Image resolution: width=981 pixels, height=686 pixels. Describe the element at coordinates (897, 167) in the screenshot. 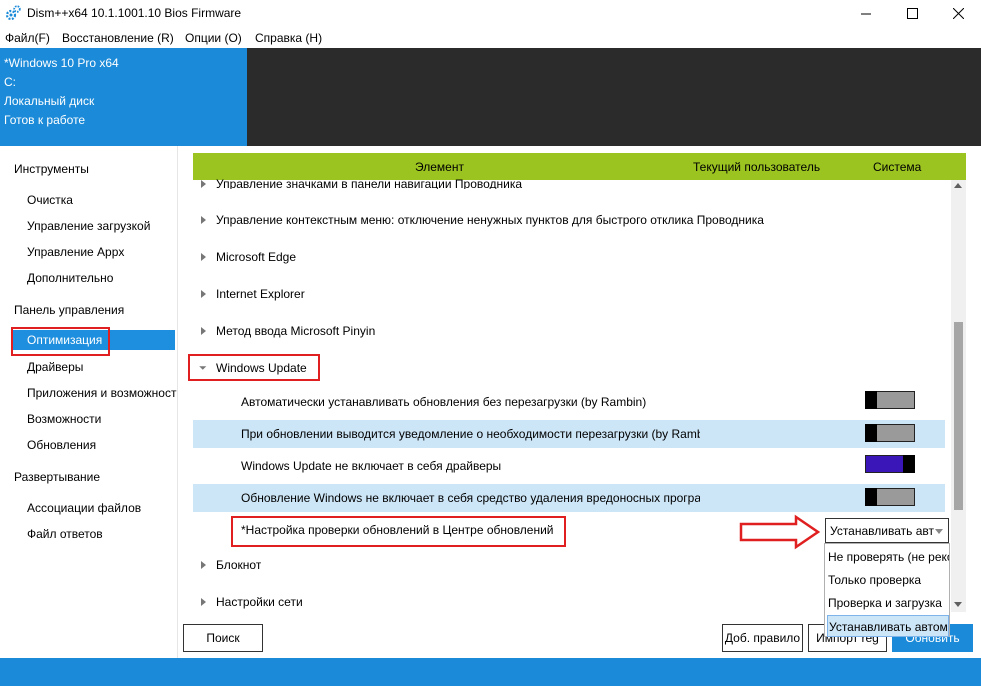

I see `column-system: Система` at that location.